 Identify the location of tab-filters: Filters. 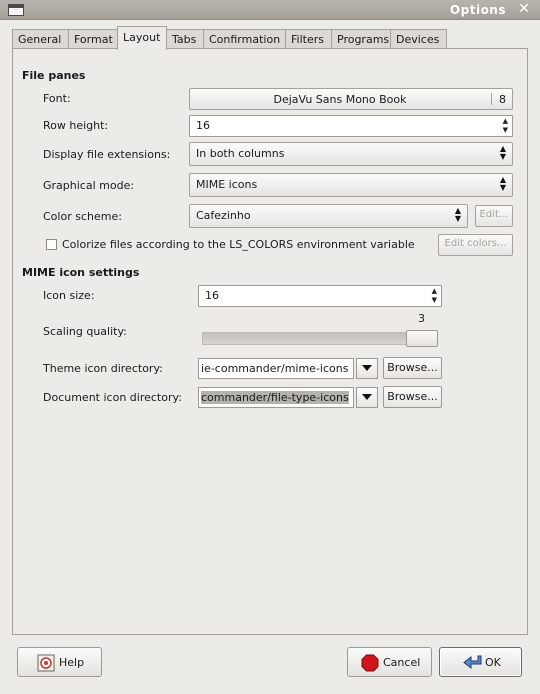
(308, 39).